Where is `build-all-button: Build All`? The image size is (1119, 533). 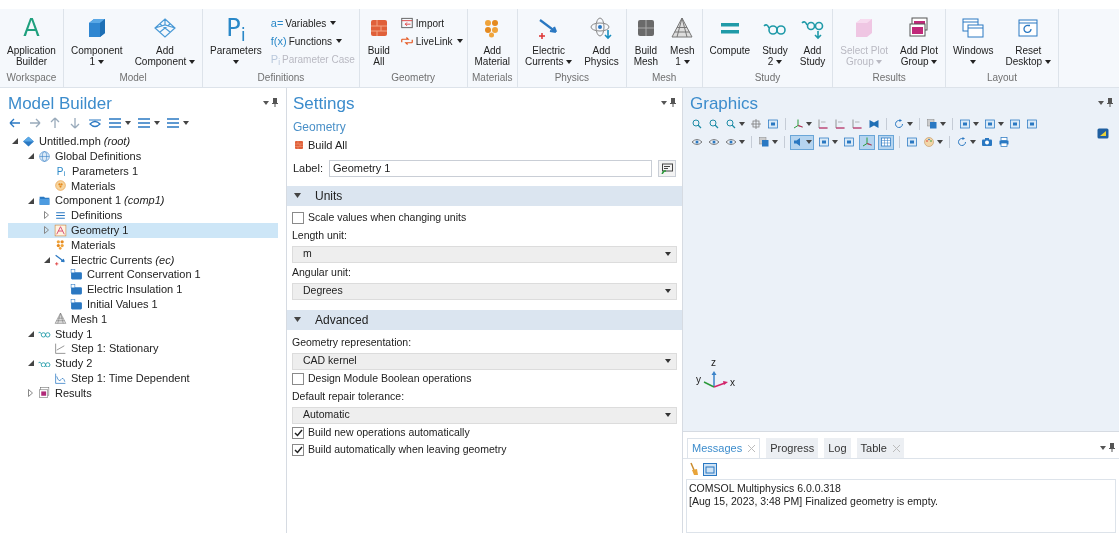
build-all-button: Build All is located at coordinates (320, 145).